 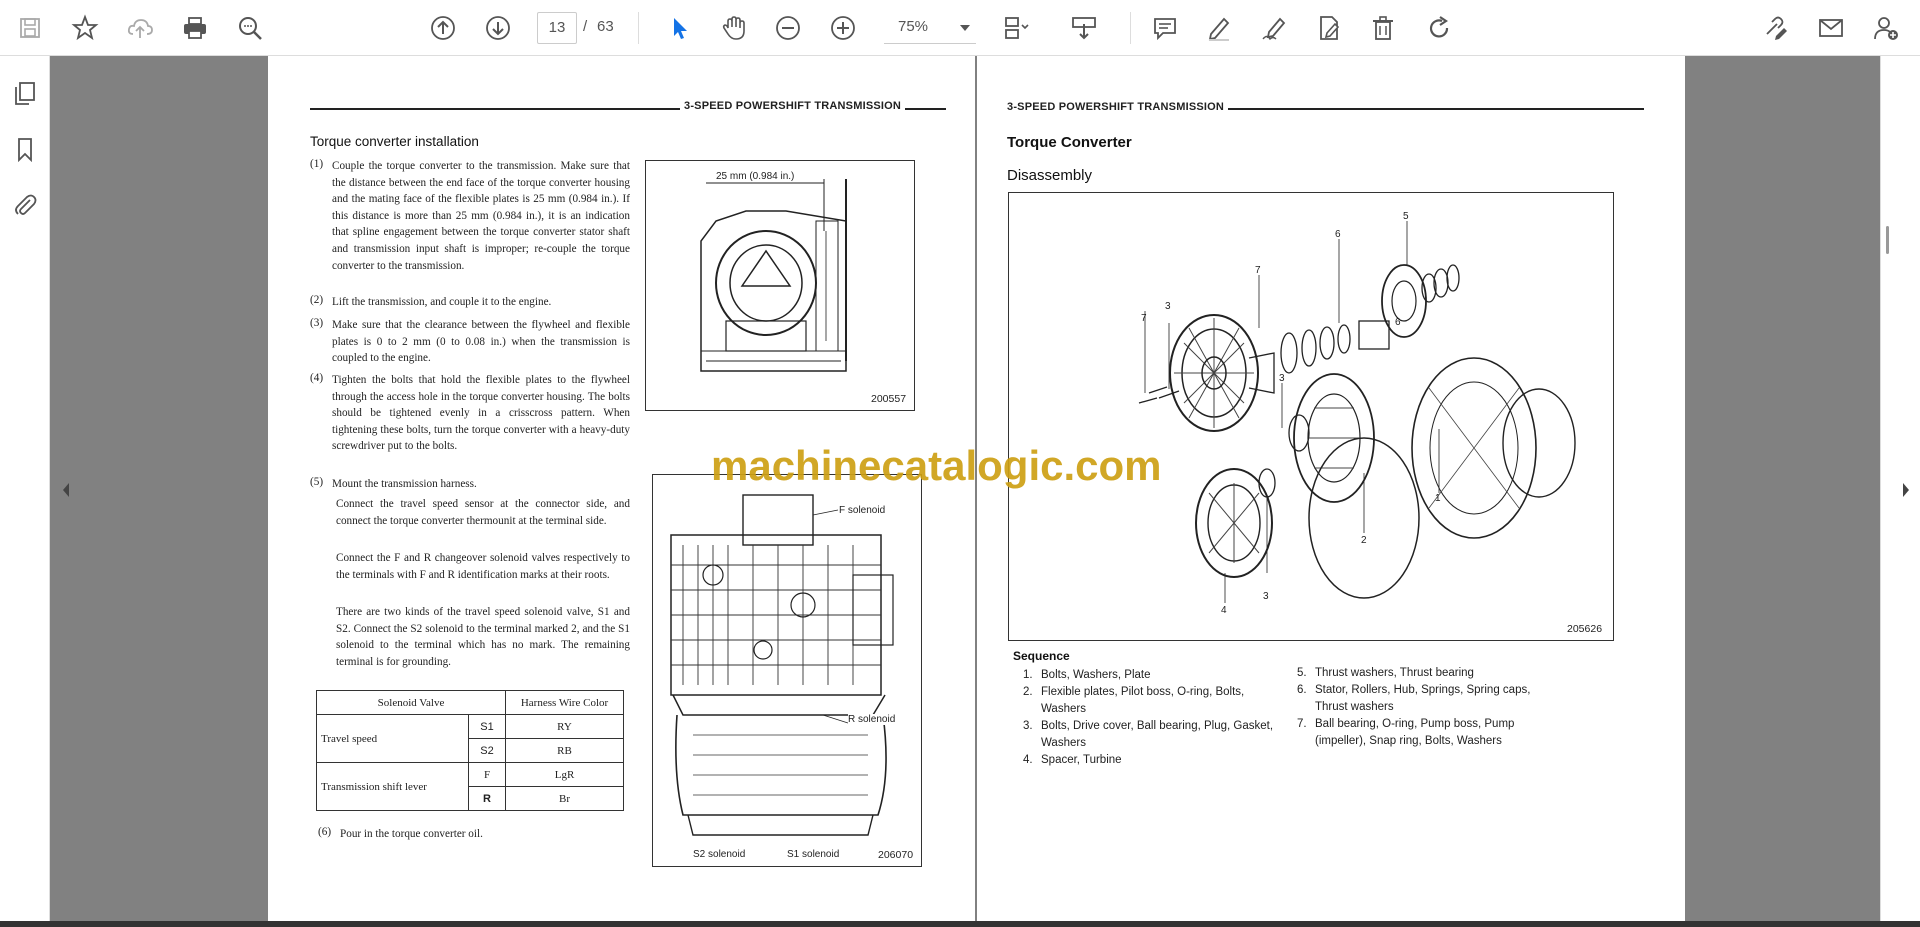 What do you see at coordinates (498, 28) in the screenshot?
I see `next-page-icon` at bounding box center [498, 28].